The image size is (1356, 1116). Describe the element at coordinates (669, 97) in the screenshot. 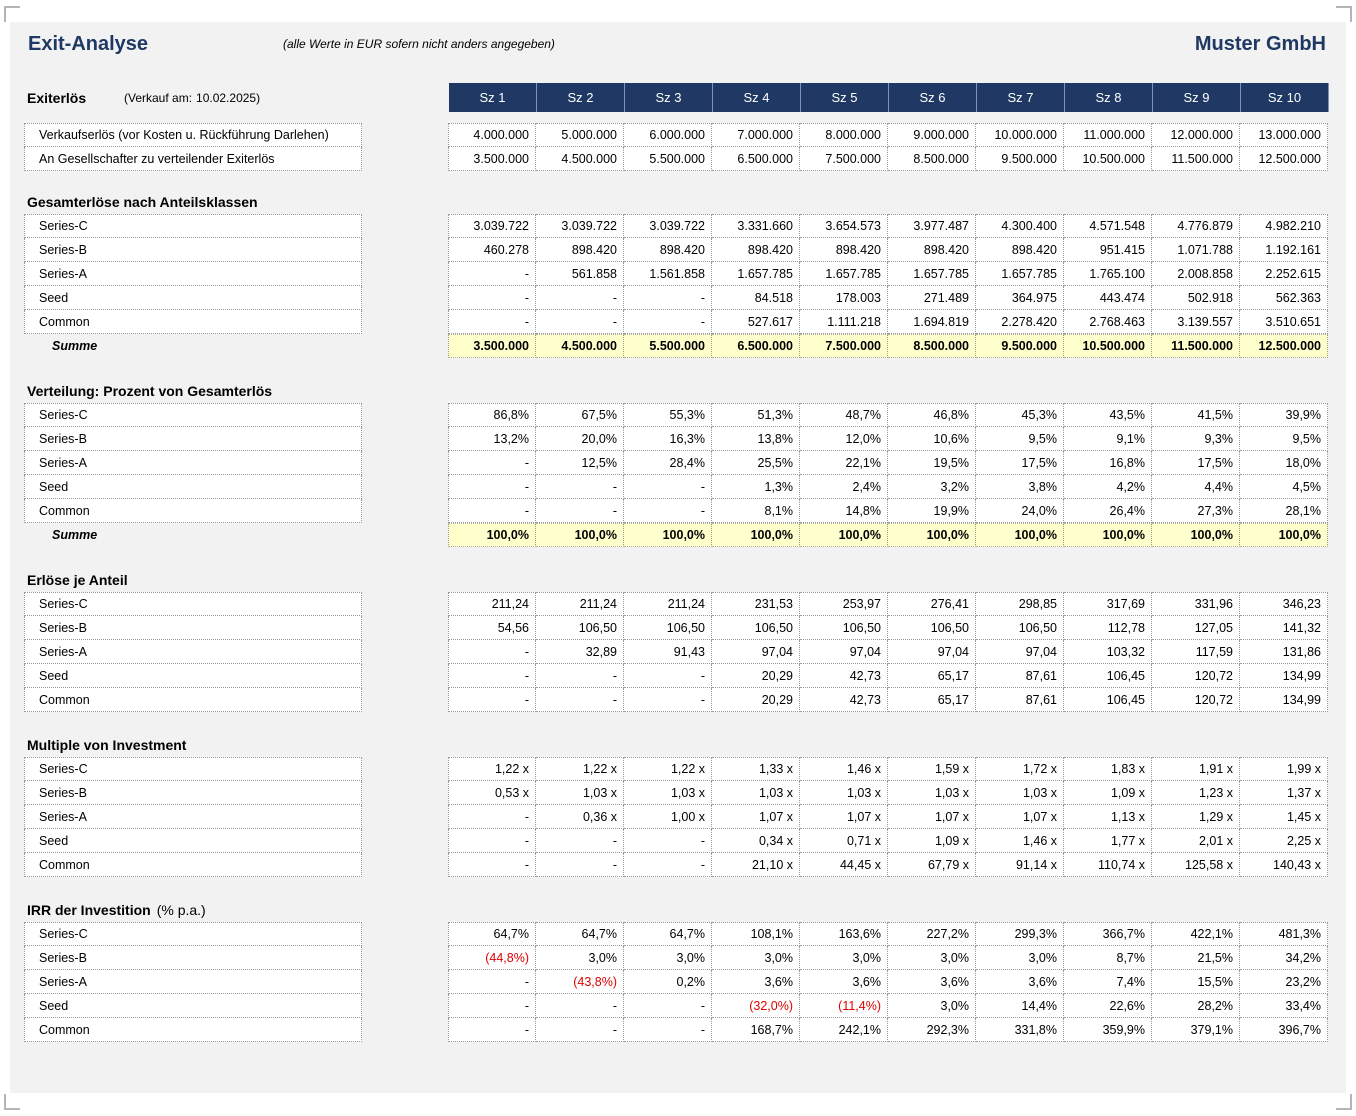

I see `scenario-header-3: Sz 3` at that location.